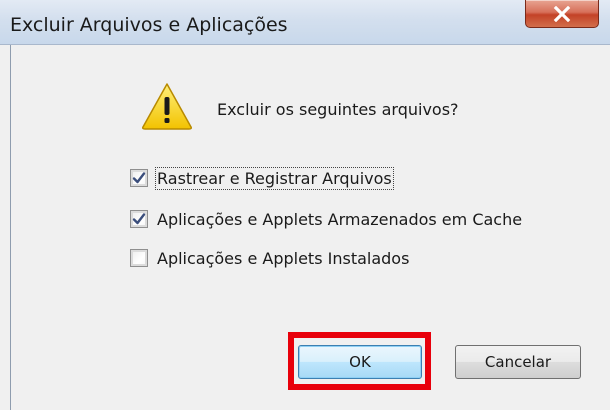 The height and width of the screenshot is (410, 610). I want to click on close-x-icon, so click(562, 13).